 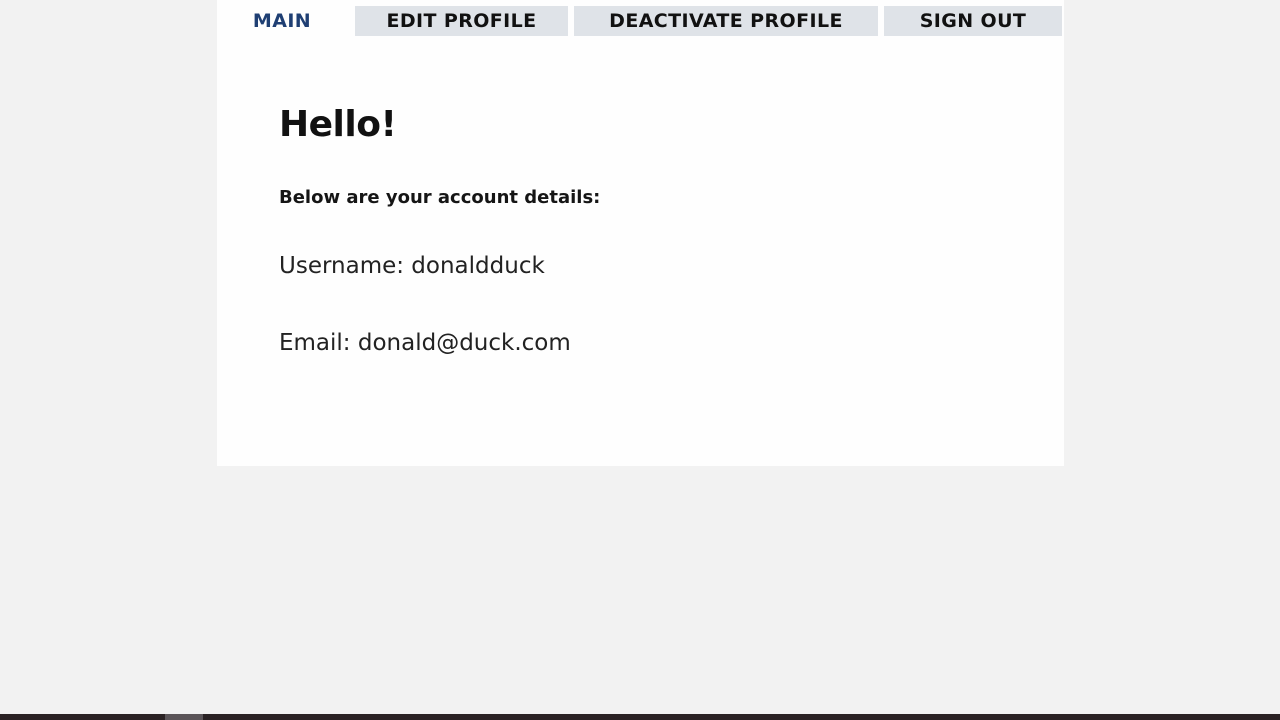 I want to click on page-title: Hello!, so click(x=338, y=124).